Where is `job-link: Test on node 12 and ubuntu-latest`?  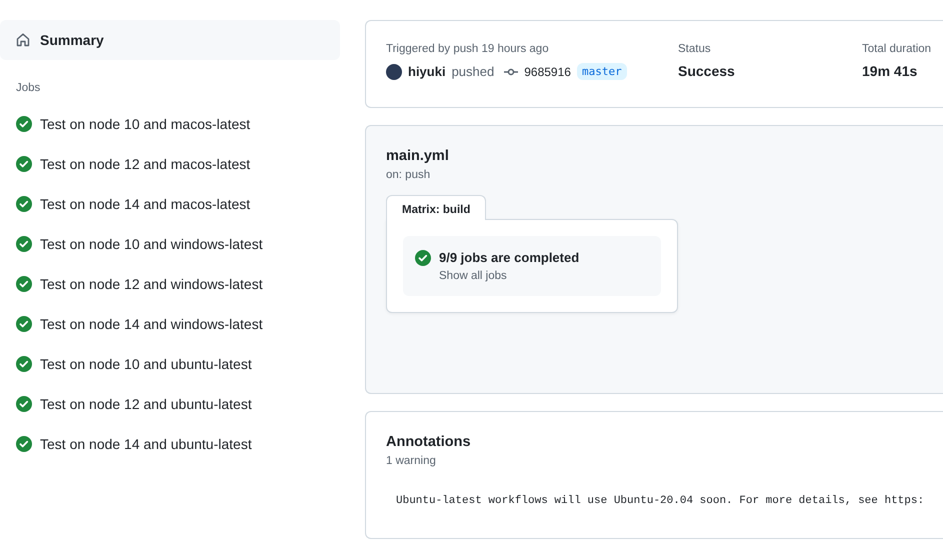 job-link: Test on node 12 and ubuntu-latest is located at coordinates (170, 404).